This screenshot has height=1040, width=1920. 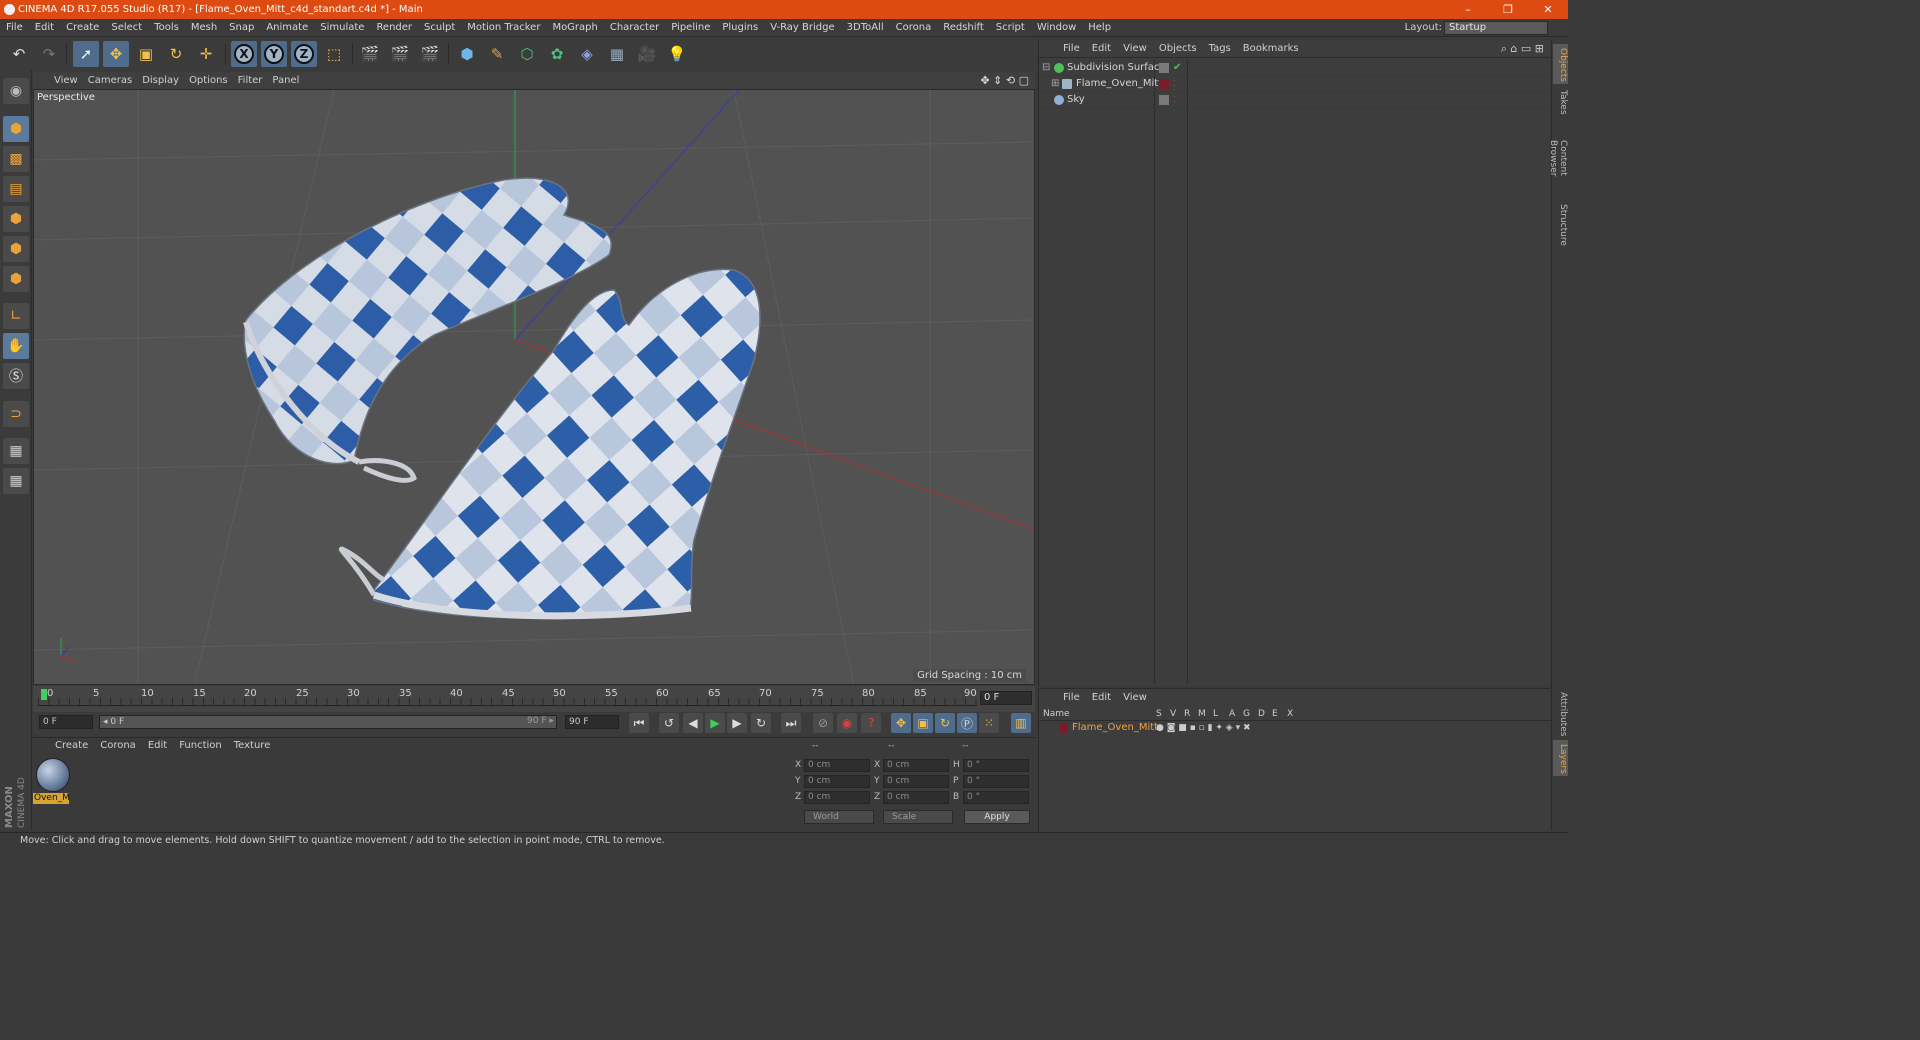 I want to click on object-menu-objects: Objects, so click(x=1178, y=48).